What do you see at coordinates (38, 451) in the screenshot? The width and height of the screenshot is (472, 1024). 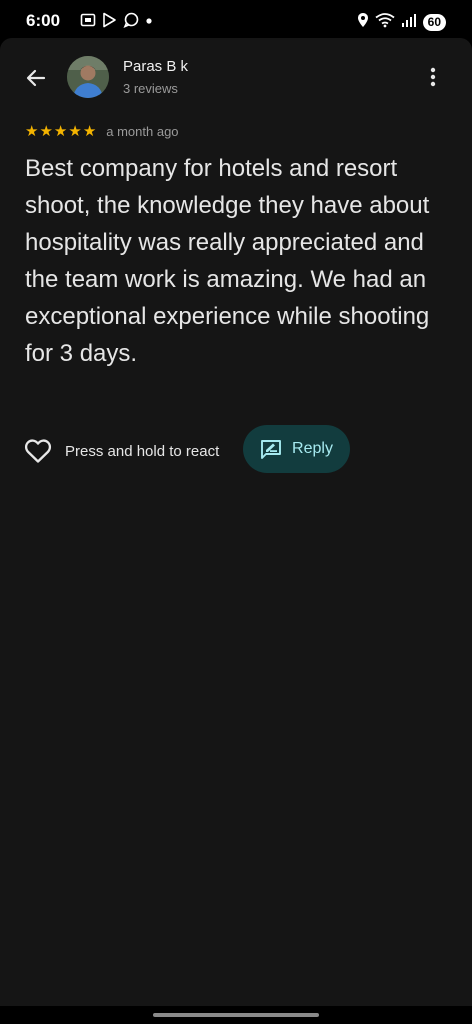 I see `heart-outline-icon` at bounding box center [38, 451].